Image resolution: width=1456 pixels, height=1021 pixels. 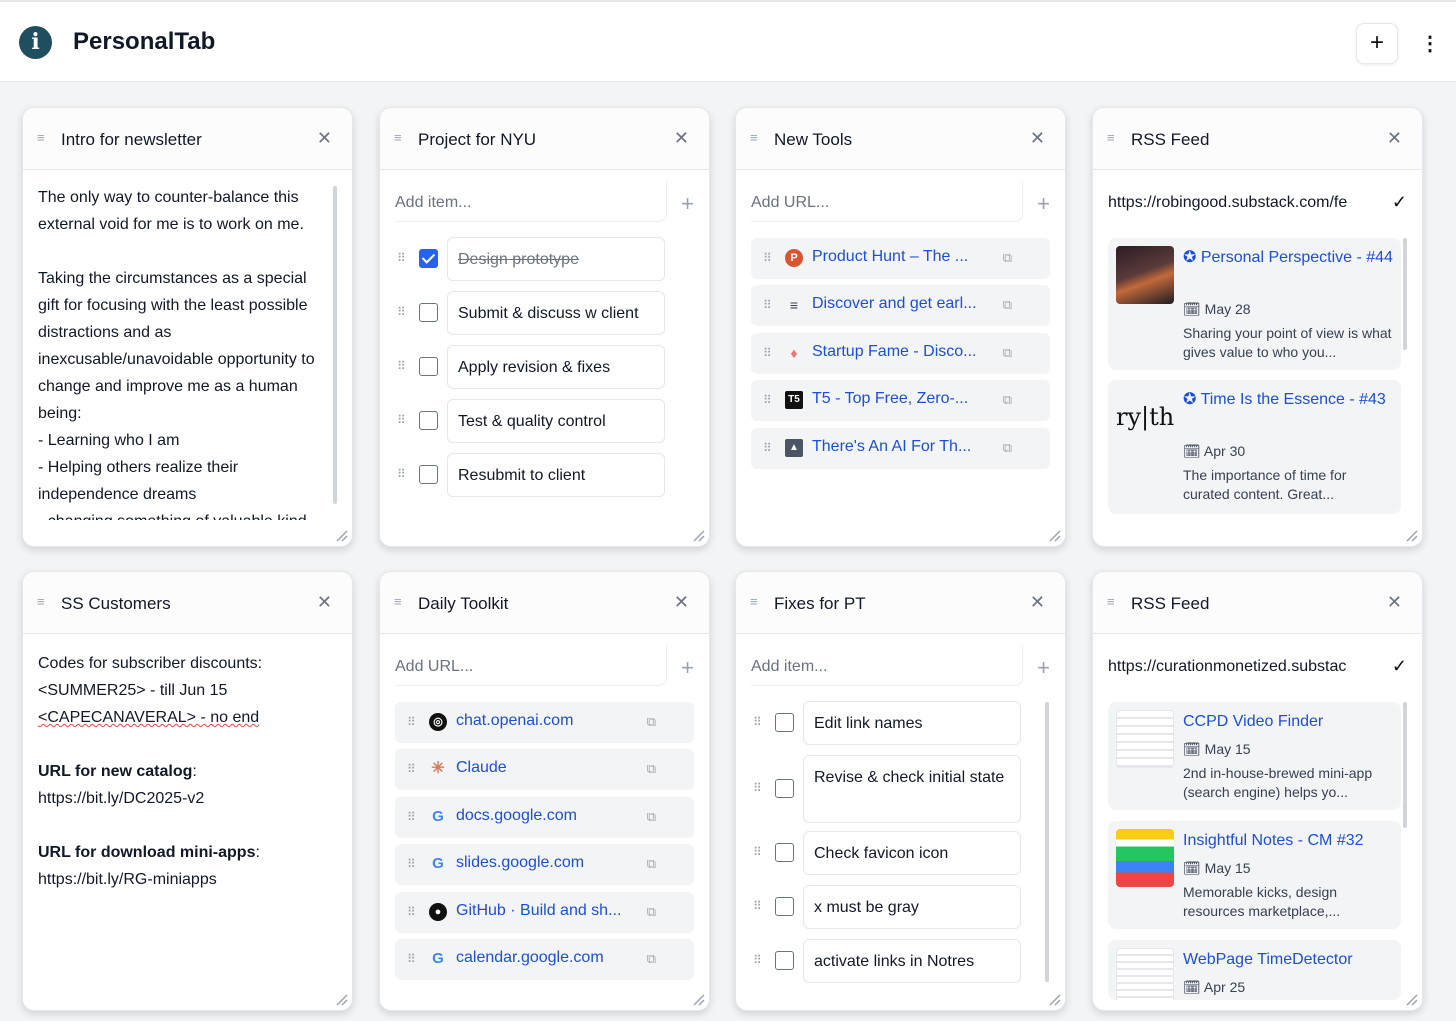 I want to click on link-item: ⠿ ● GitHub · Build and sh... ⧉, so click(x=544, y=912).